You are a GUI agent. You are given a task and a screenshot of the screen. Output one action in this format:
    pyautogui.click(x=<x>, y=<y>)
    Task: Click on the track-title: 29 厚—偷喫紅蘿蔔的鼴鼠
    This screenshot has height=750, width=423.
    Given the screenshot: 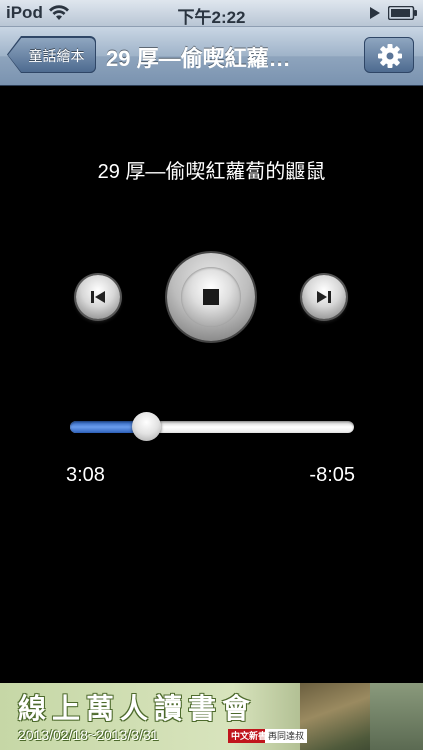 What is the action you would take?
    pyautogui.click(x=211, y=172)
    